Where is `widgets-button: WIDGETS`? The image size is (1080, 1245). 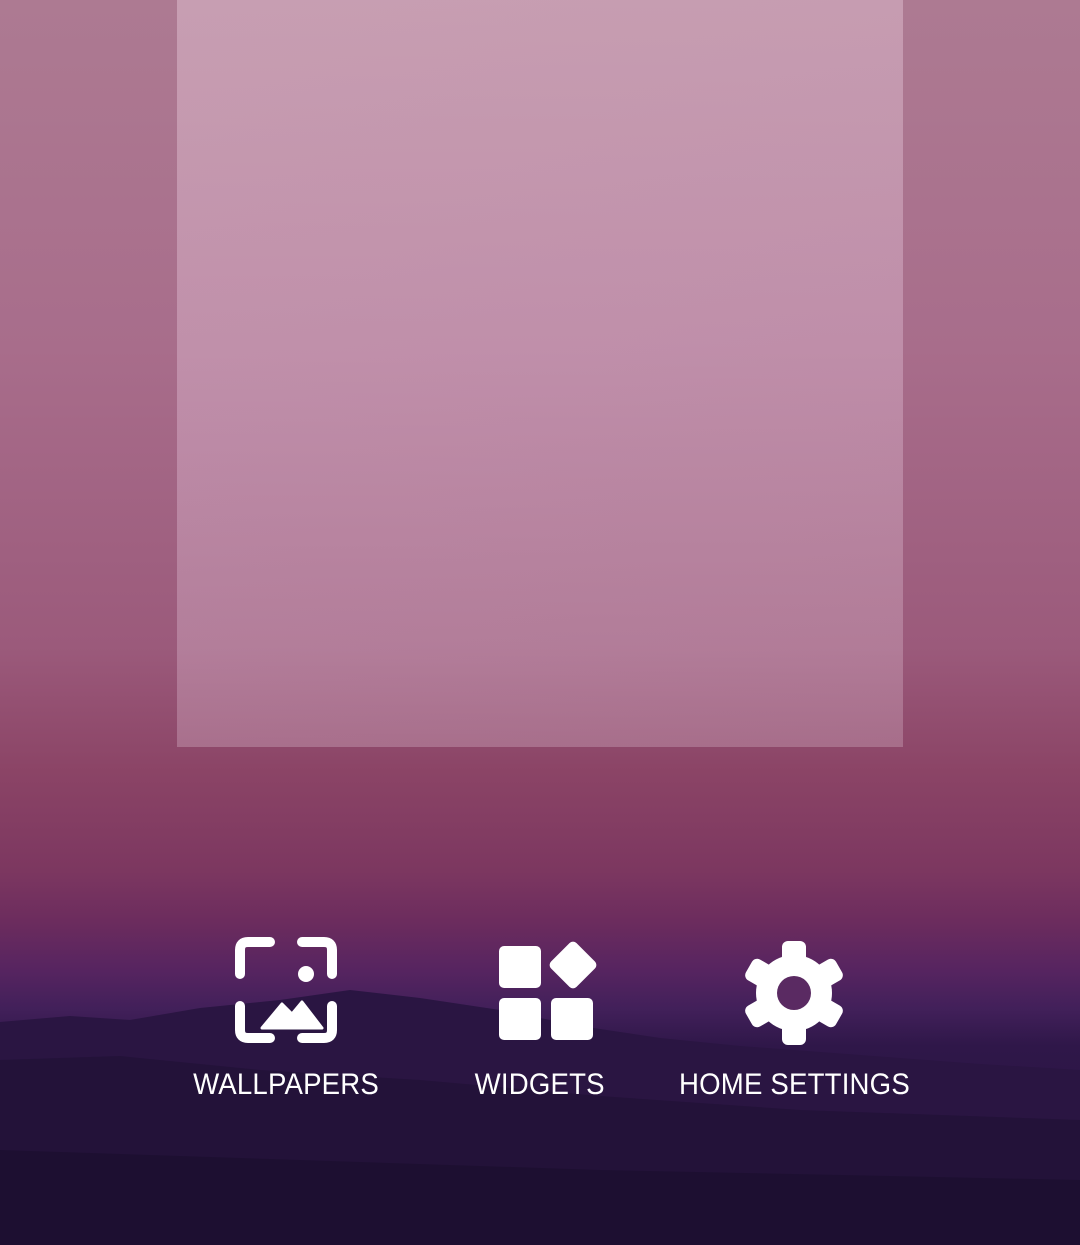 widgets-button: WIDGETS is located at coordinates (540, 1025).